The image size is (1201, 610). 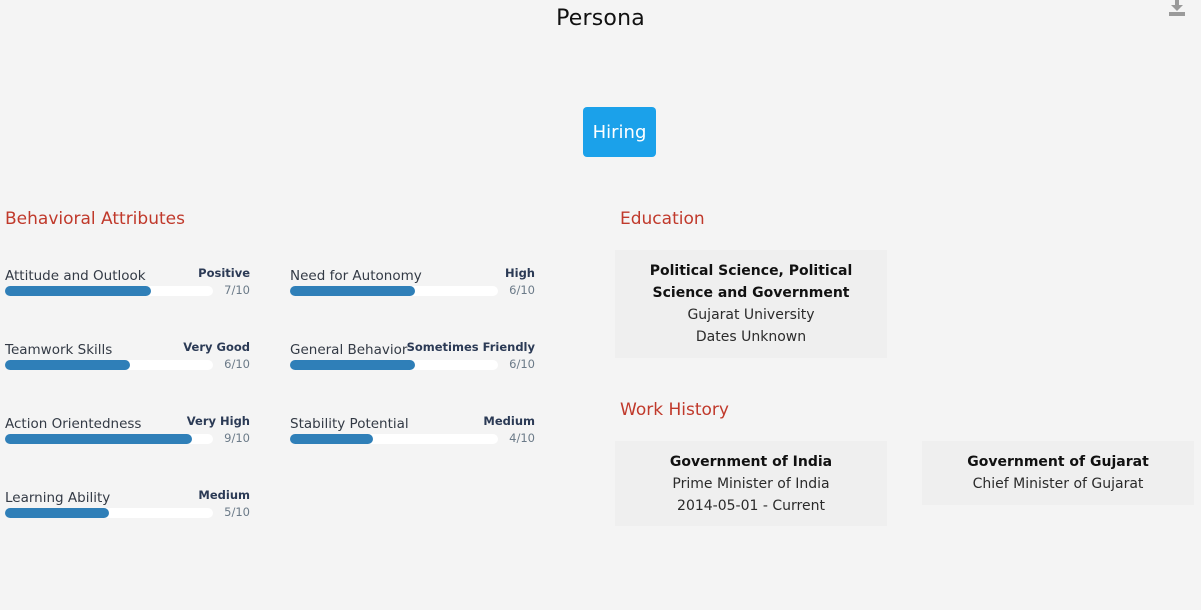 What do you see at coordinates (216, 347) in the screenshot?
I see `attribute-level: Very Good` at bounding box center [216, 347].